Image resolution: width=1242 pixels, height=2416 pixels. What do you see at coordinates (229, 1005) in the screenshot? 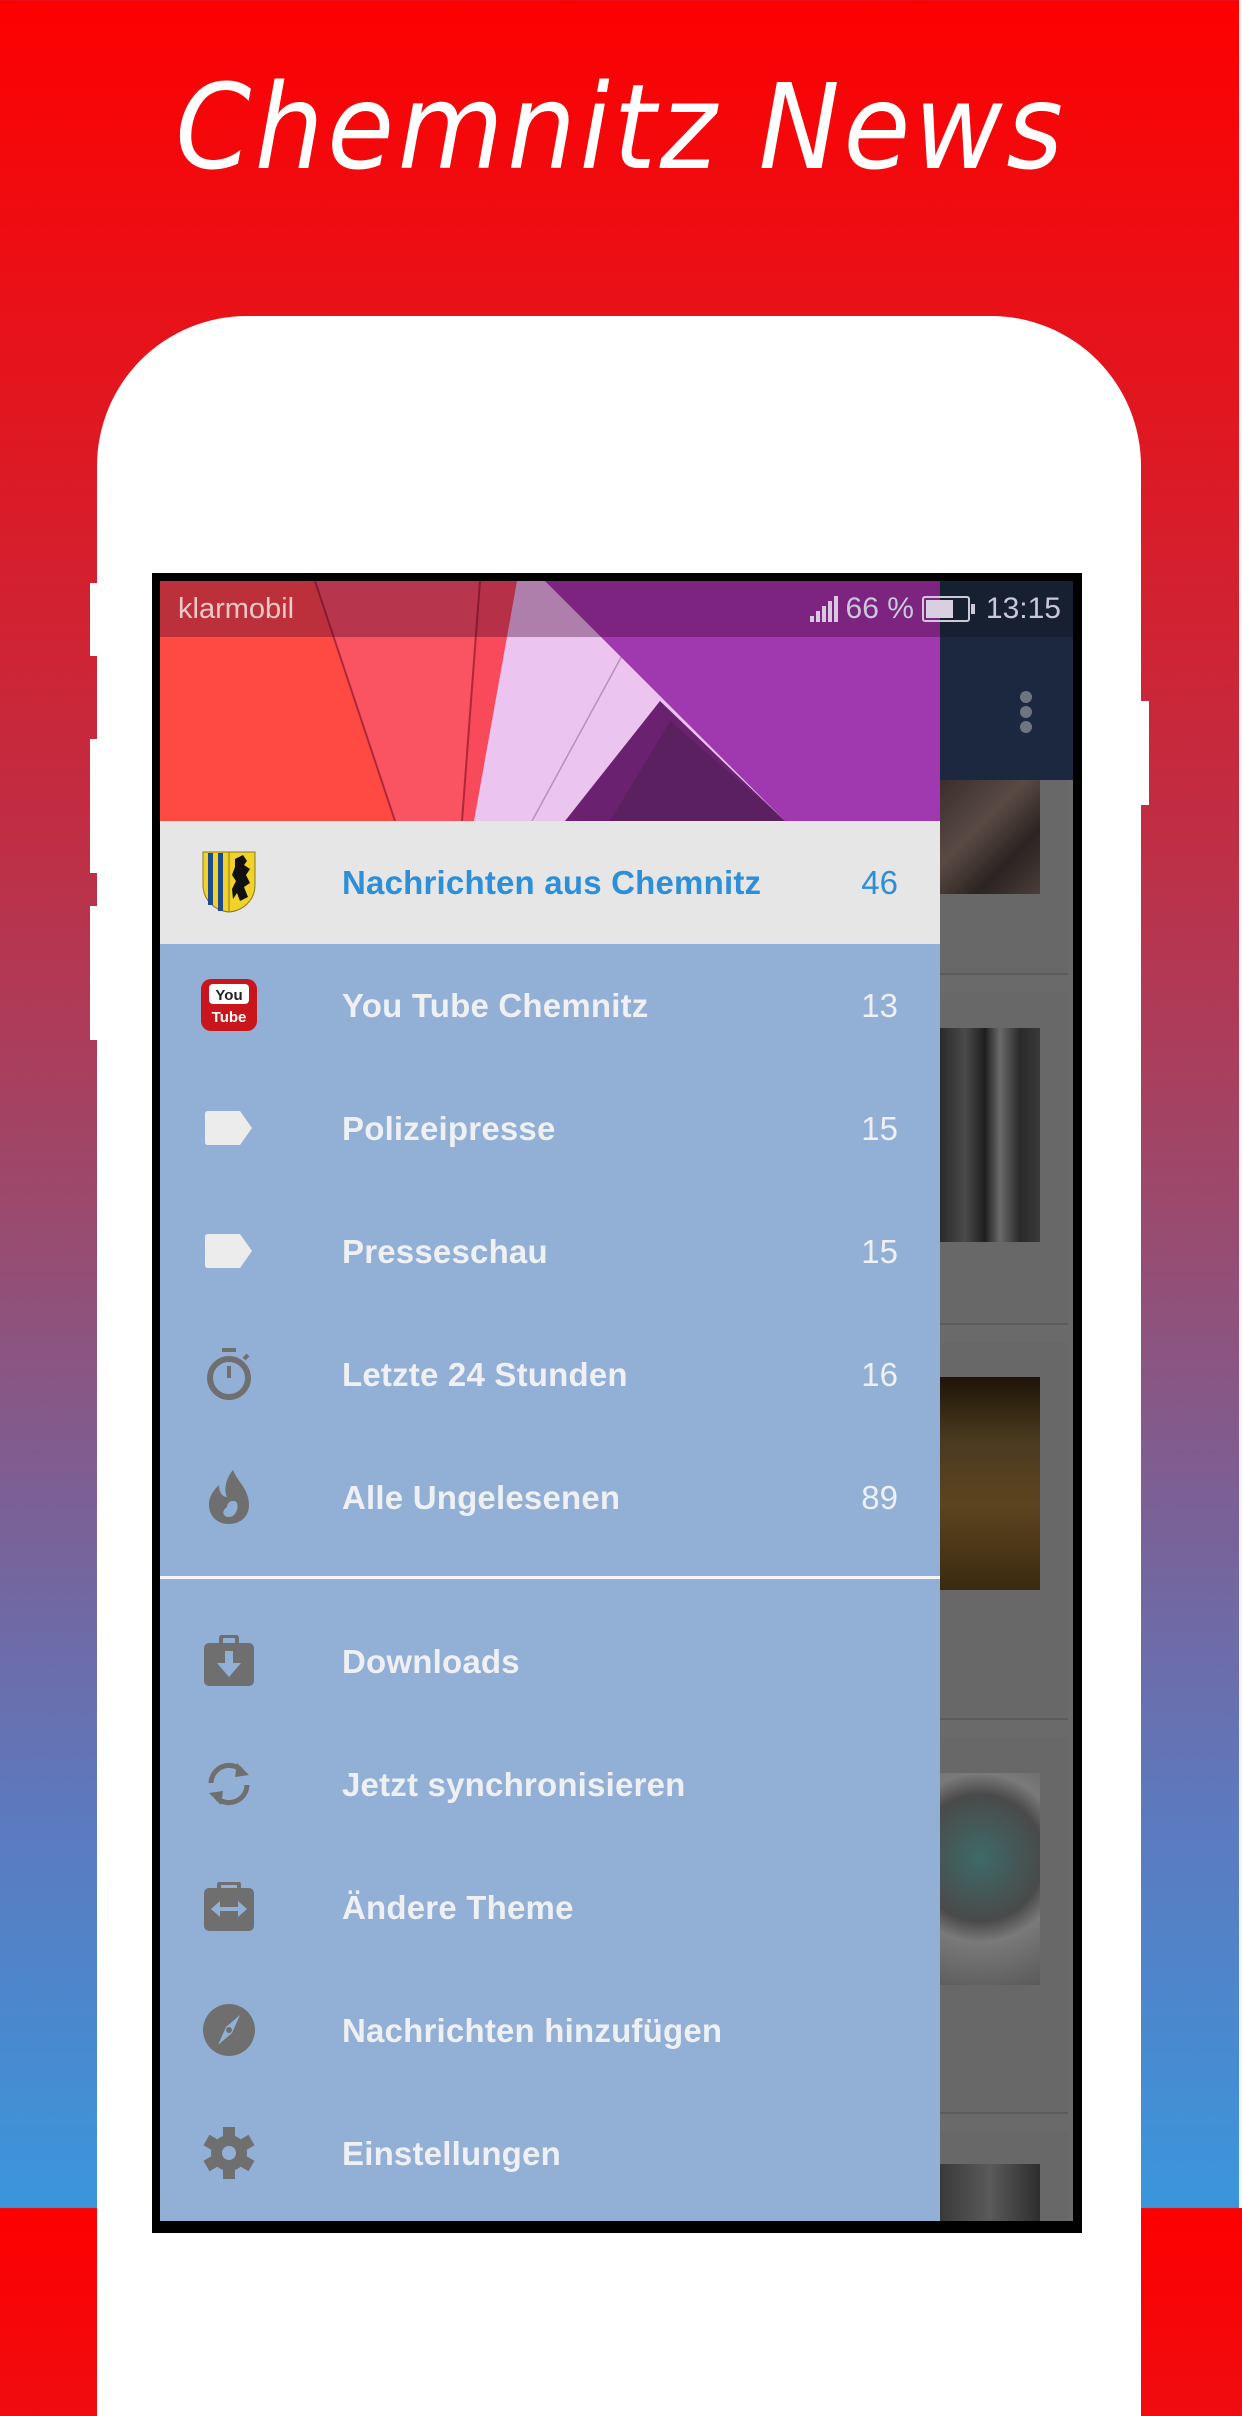
I see `youtube-icon: You Tube` at bounding box center [229, 1005].